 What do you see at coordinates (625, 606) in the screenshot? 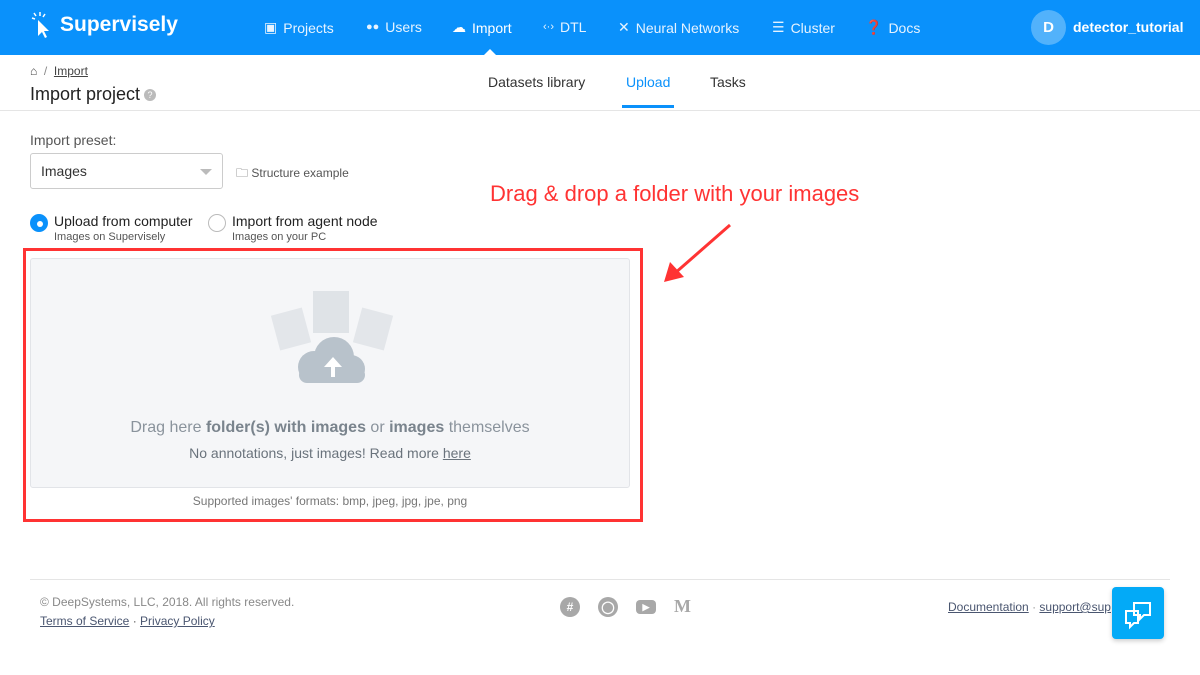
I see `social-links: # ◯ ▶ M` at bounding box center [625, 606].